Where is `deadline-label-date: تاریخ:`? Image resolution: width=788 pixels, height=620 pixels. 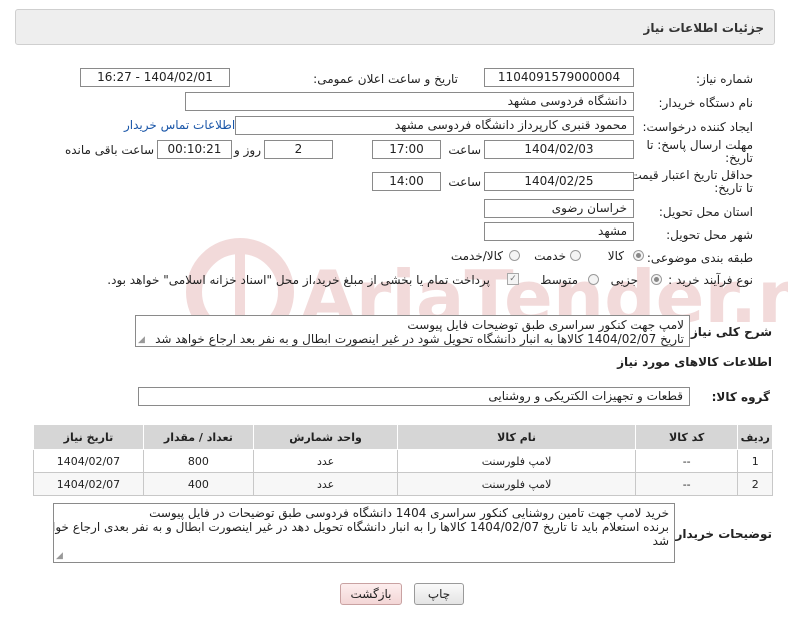
deadline-label-date: تاریخ: is located at coordinates (739, 158).